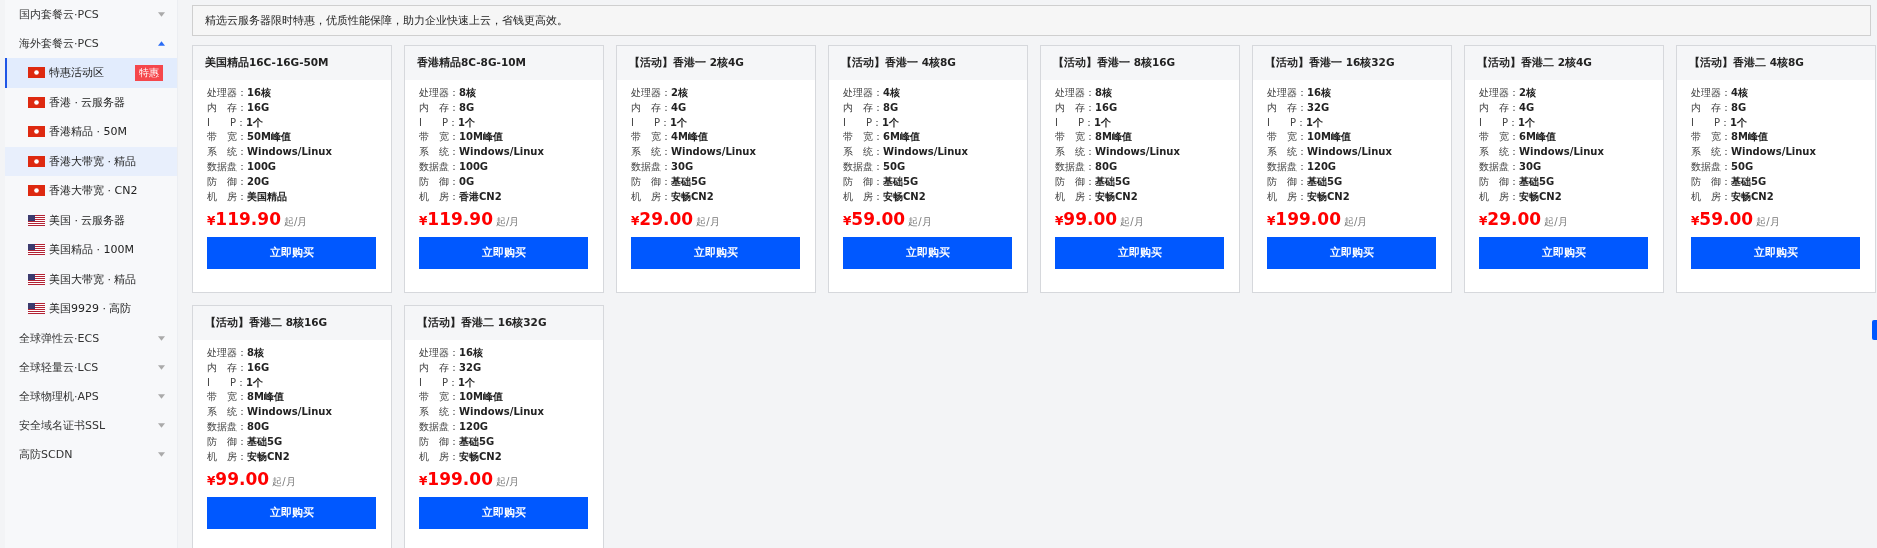  I want to click on spec-value: 16G, so click(258, 367).